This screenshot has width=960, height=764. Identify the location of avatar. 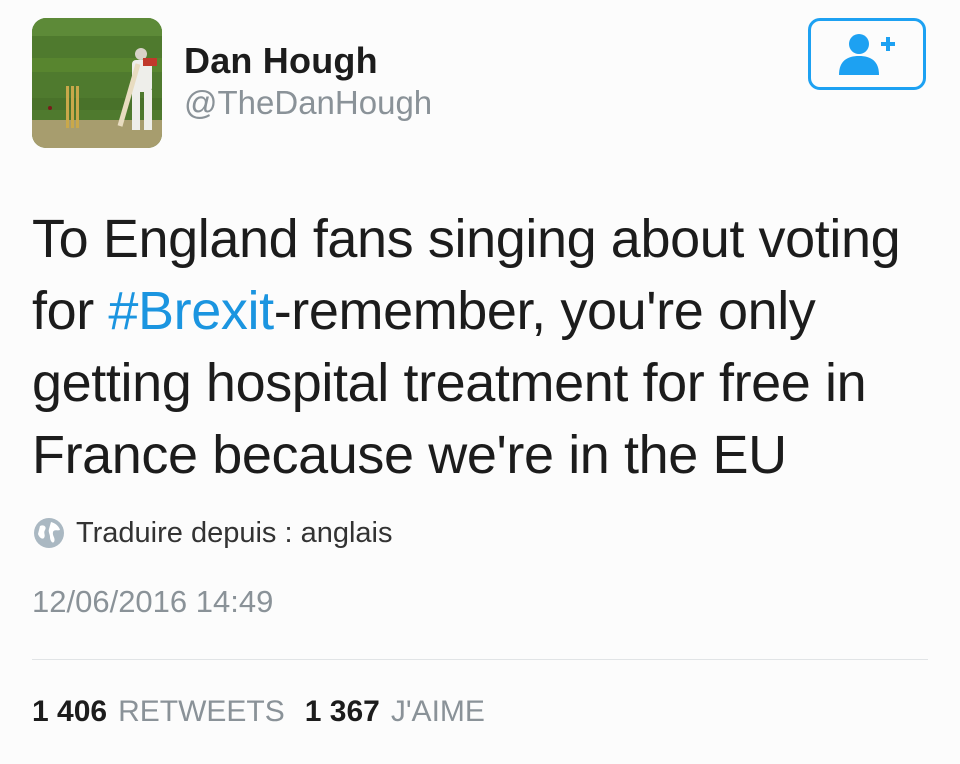
(97, 83).